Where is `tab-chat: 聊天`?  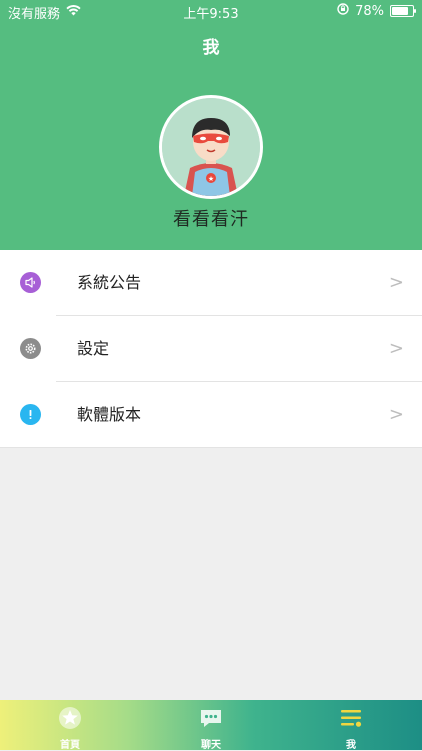 tab-chat: 聊天 is located at coordinates (211, 725).